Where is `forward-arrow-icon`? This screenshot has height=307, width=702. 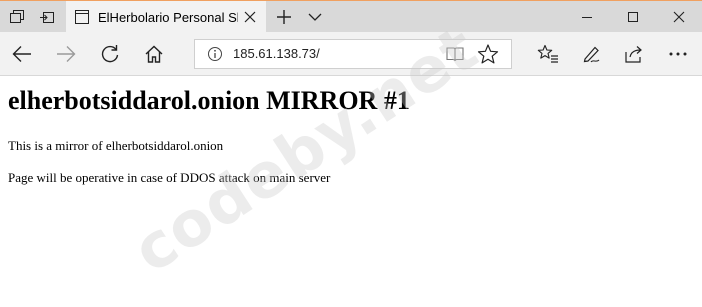 forward-arrow-icon is located at coordinates (66, 54).